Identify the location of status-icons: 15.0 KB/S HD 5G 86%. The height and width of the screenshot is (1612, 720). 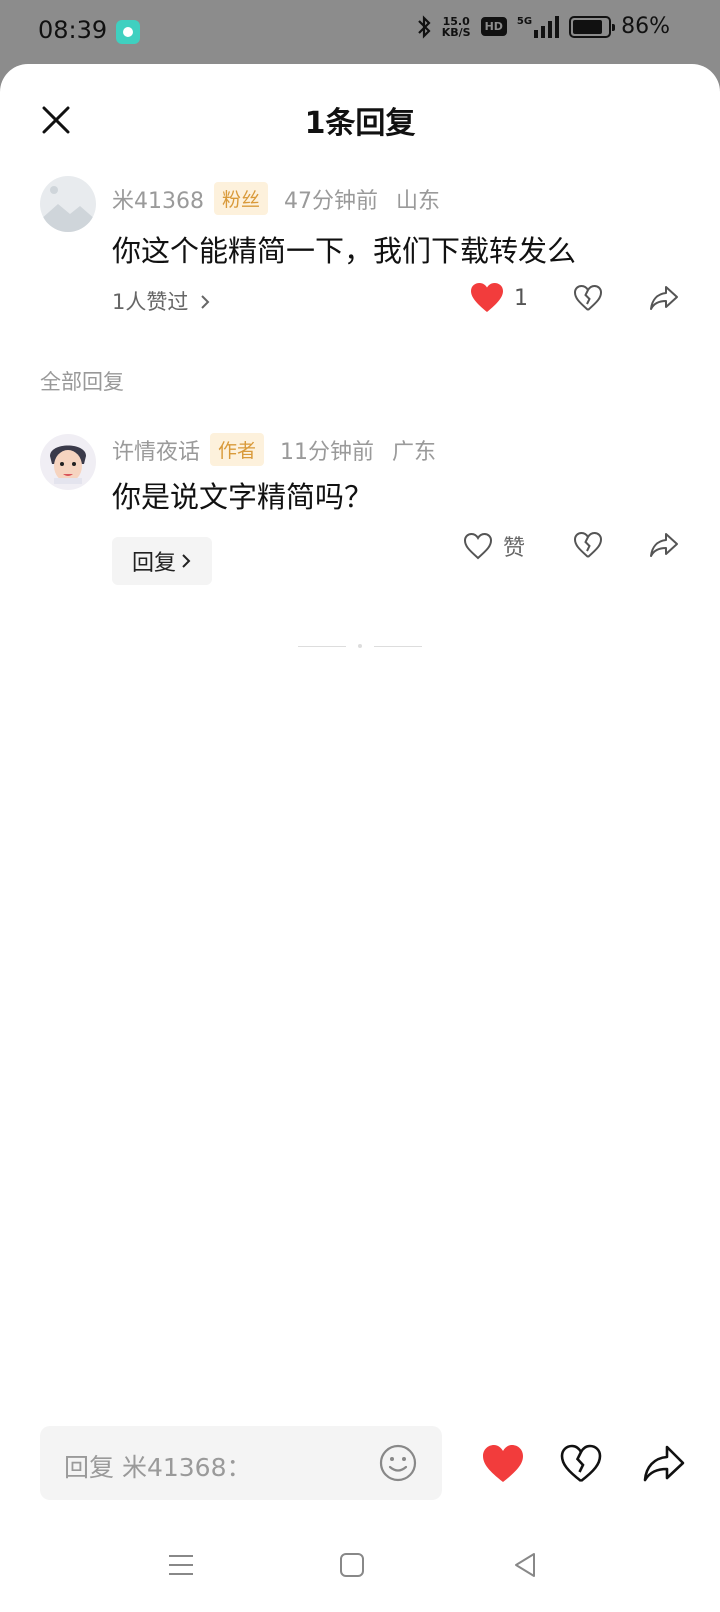
(543, 26).